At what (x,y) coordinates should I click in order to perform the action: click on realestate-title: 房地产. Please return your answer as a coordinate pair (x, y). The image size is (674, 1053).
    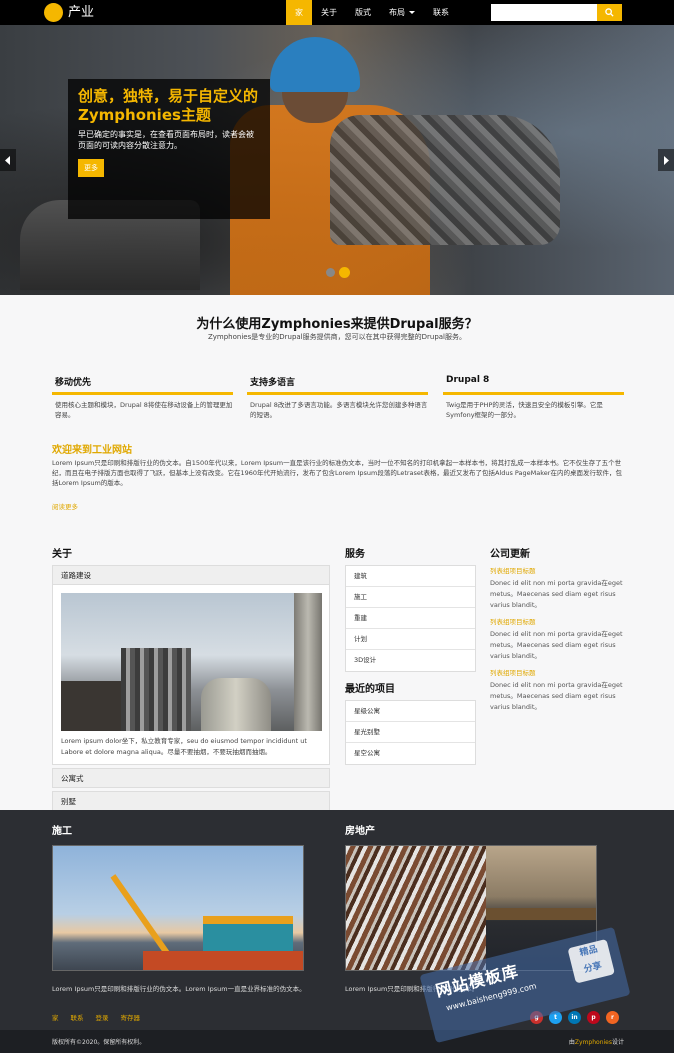
    Looking at the image, I should click on (360, 831).